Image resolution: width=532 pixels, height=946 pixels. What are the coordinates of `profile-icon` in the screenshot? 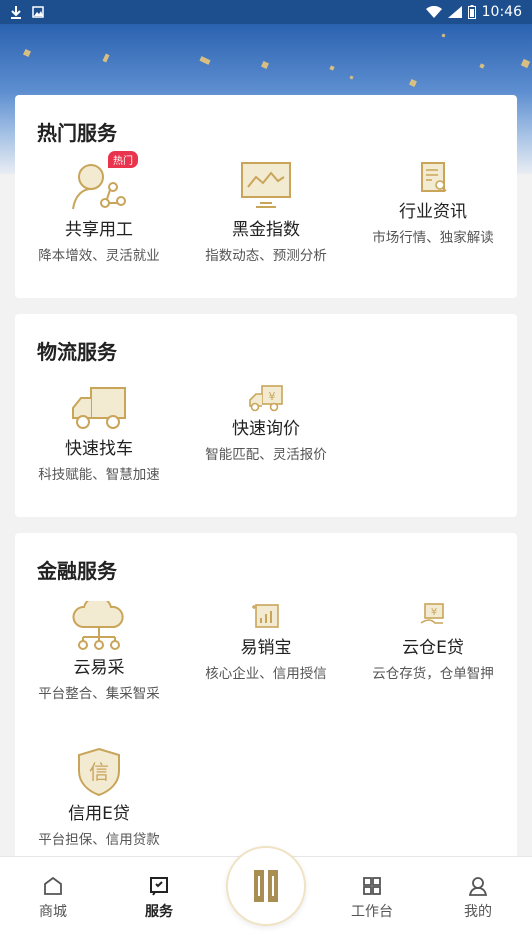 It's located at (478, 886).